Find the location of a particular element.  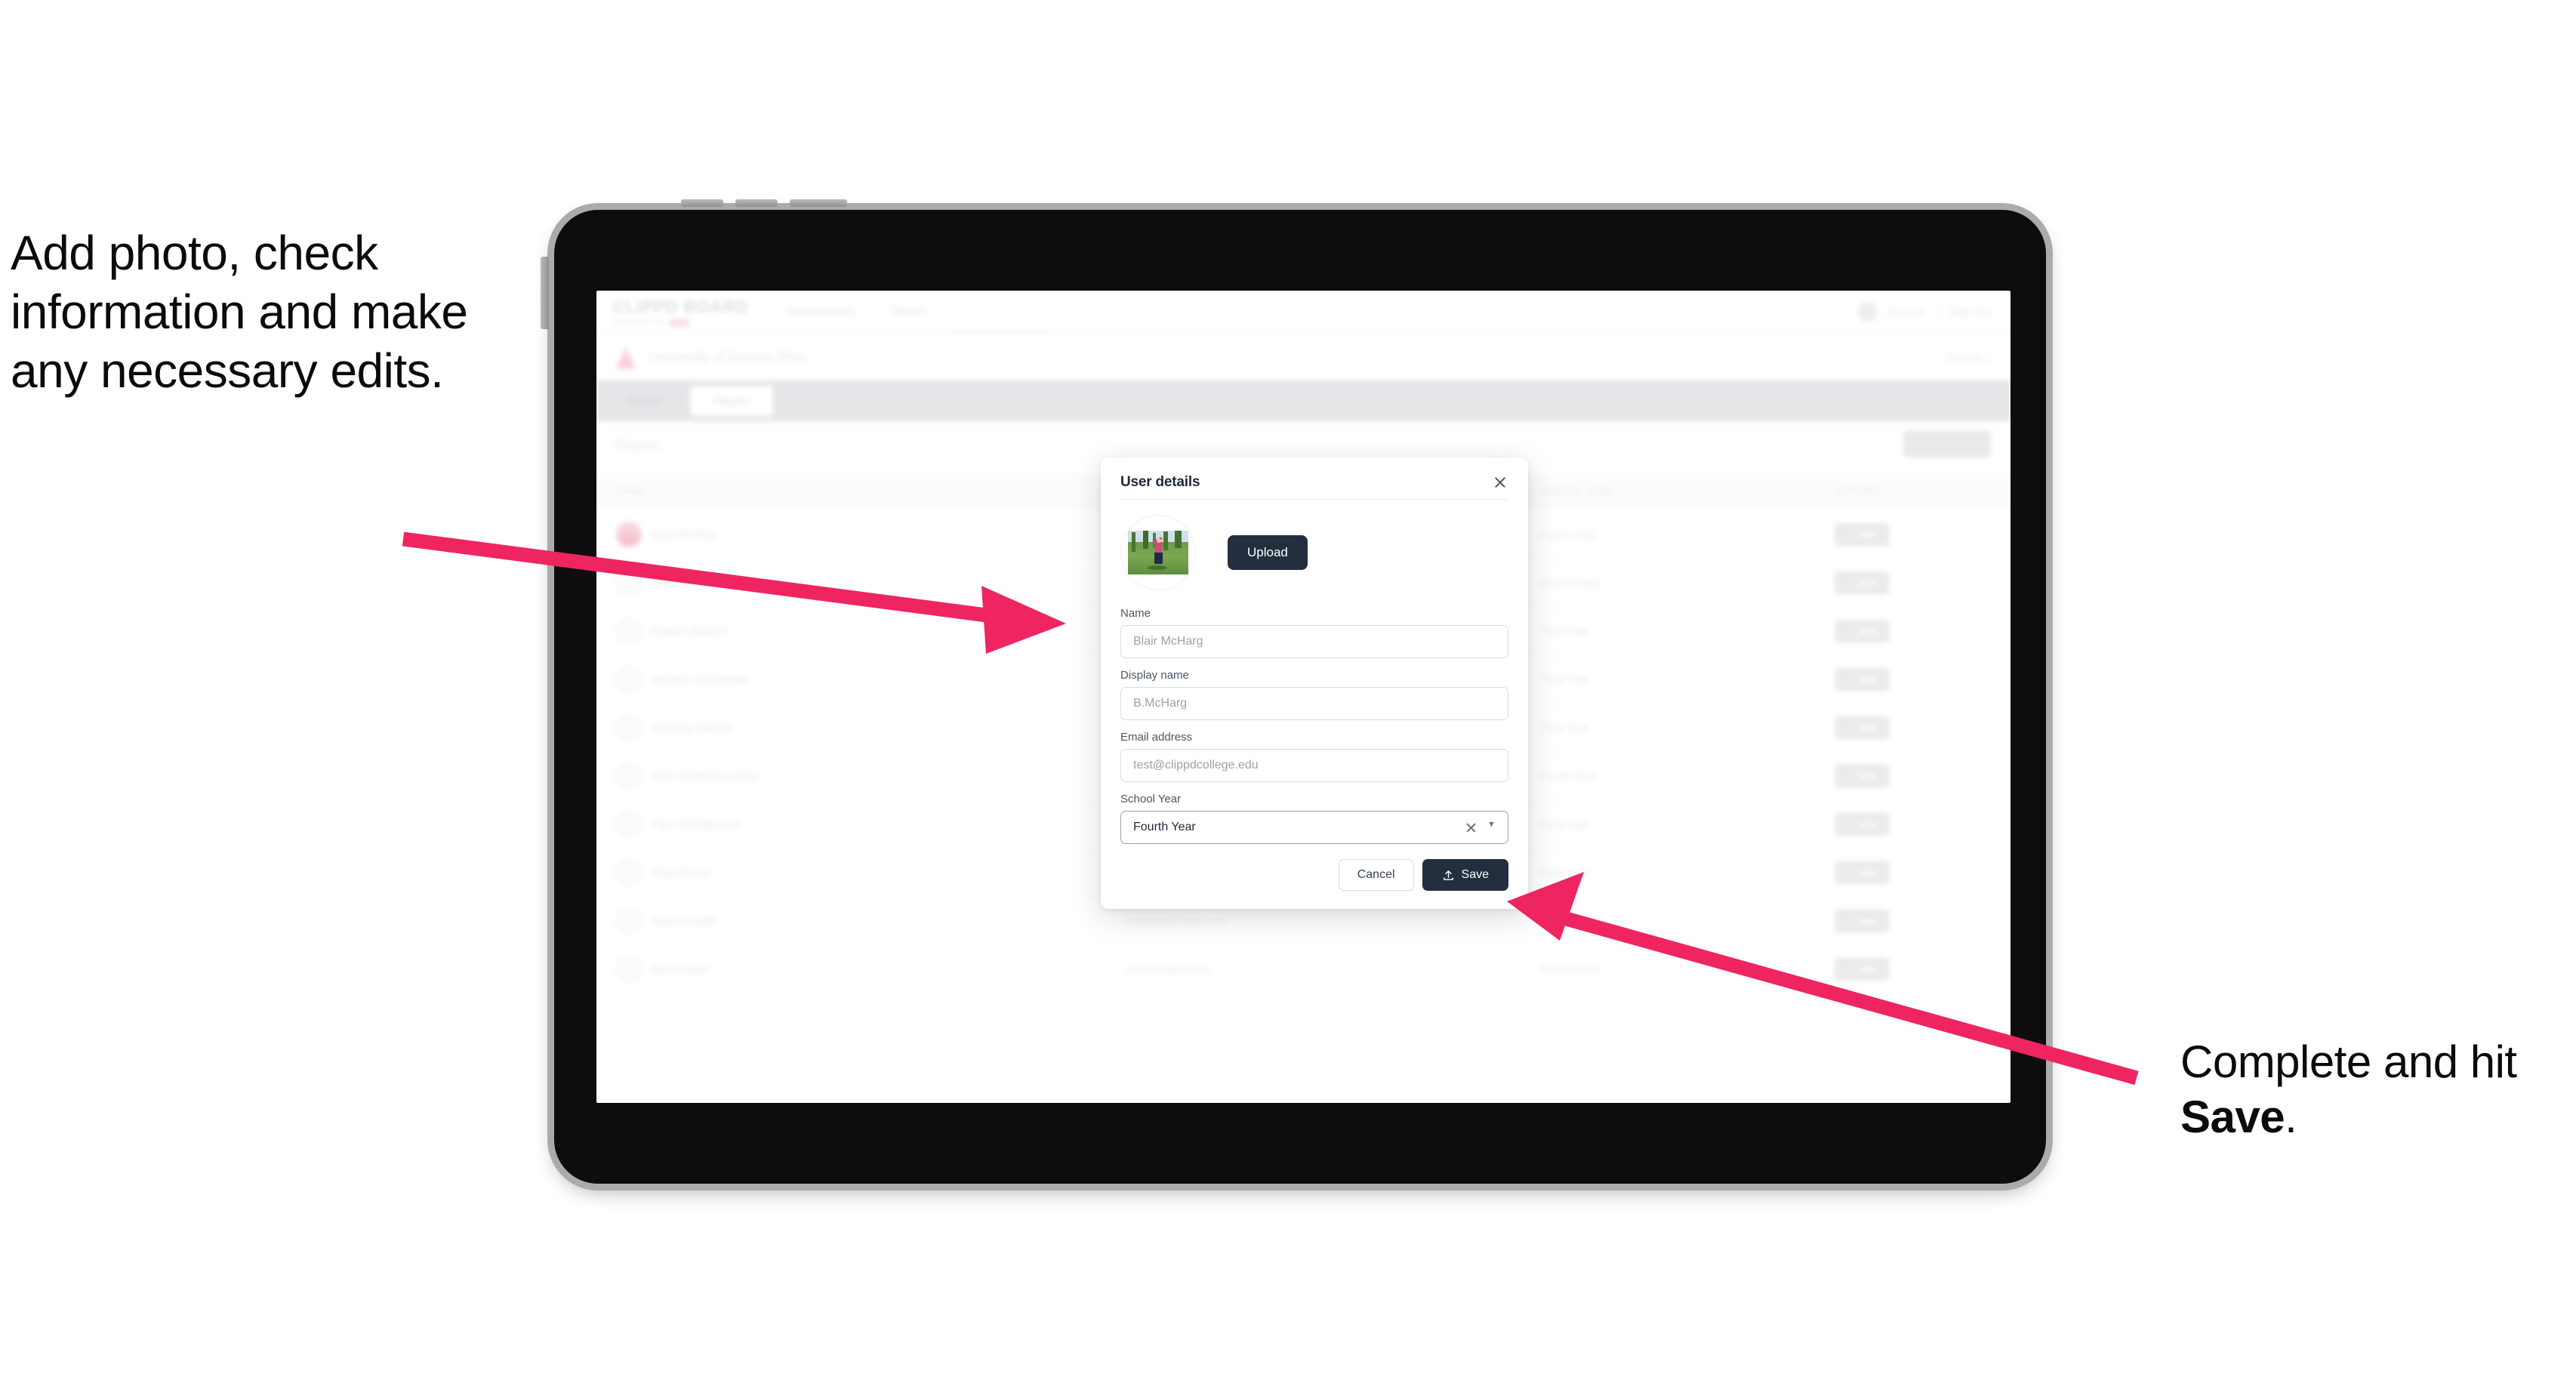

annotation-right-prefix: Complete and hit is located at coordinates (2348, 1061).